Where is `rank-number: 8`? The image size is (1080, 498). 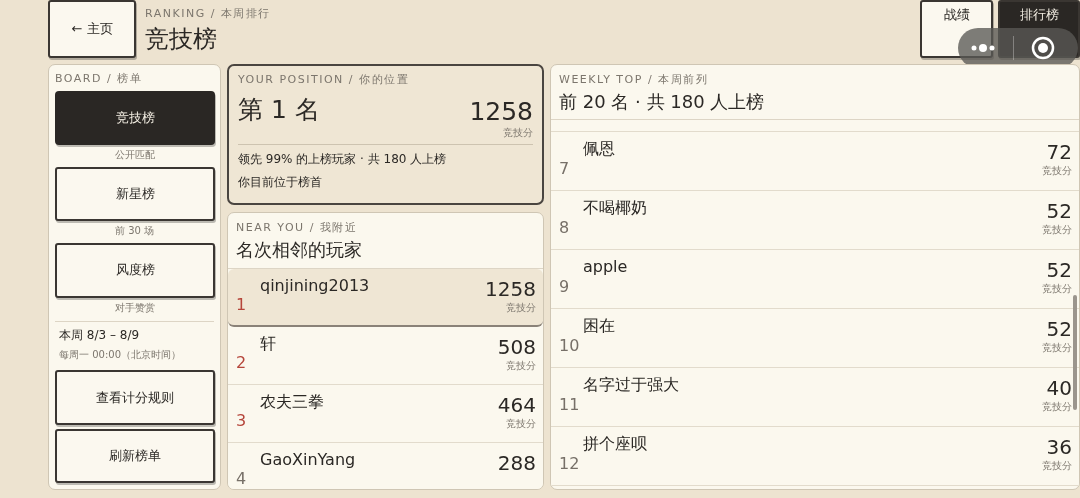 rank-number: 8 is located at coordinates (565, 226).